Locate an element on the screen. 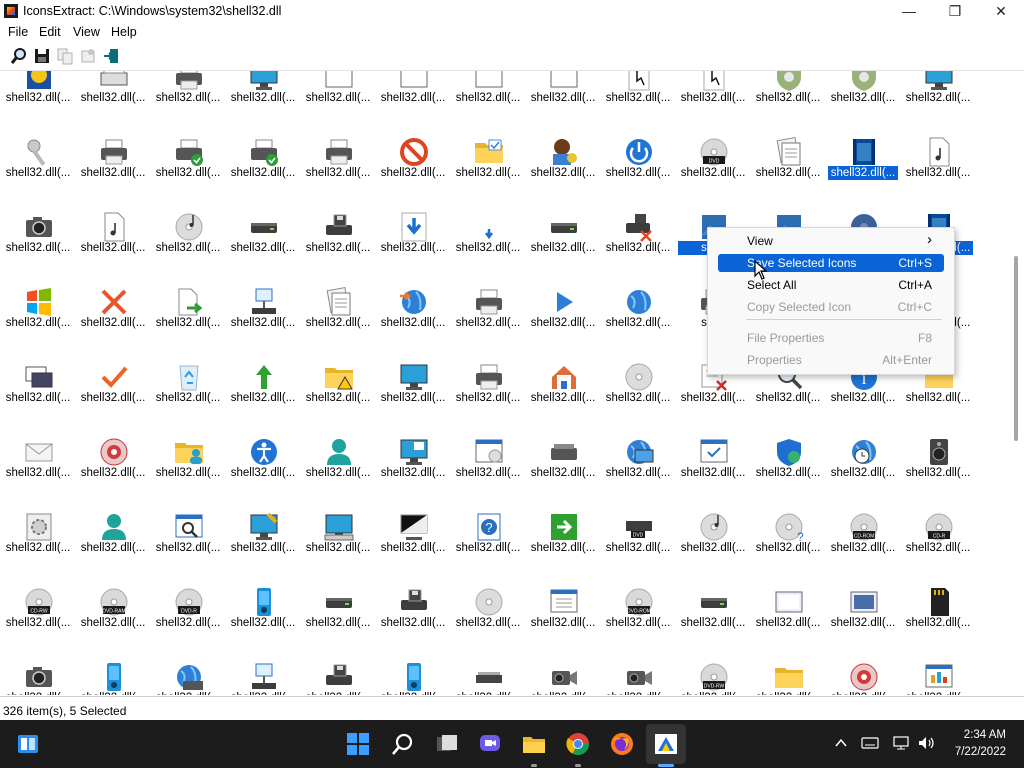 Image resolution: width=1024 pixels, height=768 pixels. taskbar-search-icon is located at coordinates (403, 744).